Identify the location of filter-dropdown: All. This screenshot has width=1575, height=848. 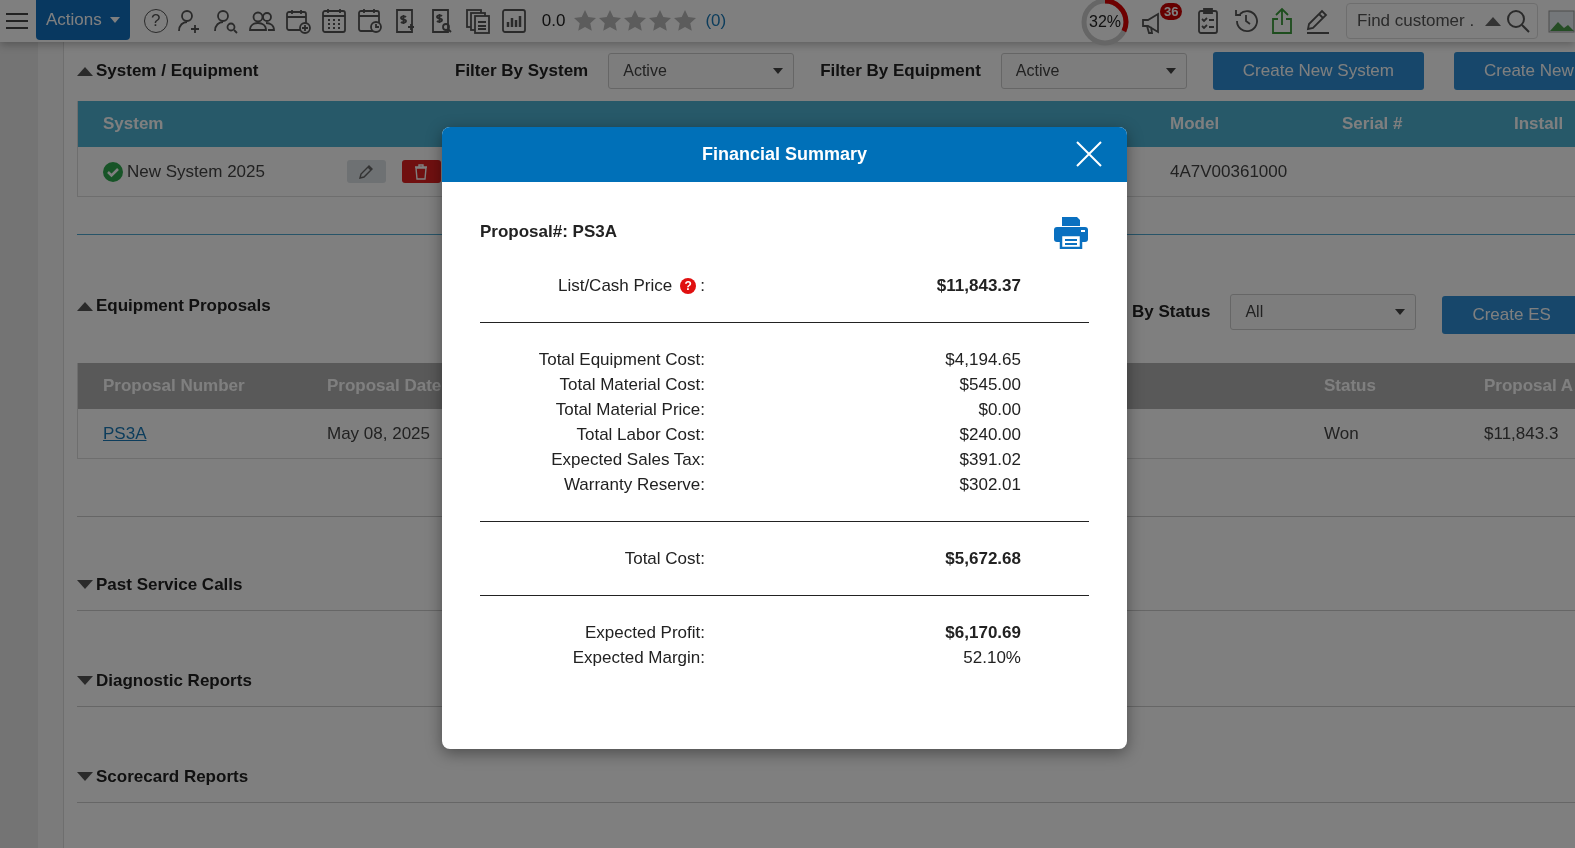
(1323, 312).